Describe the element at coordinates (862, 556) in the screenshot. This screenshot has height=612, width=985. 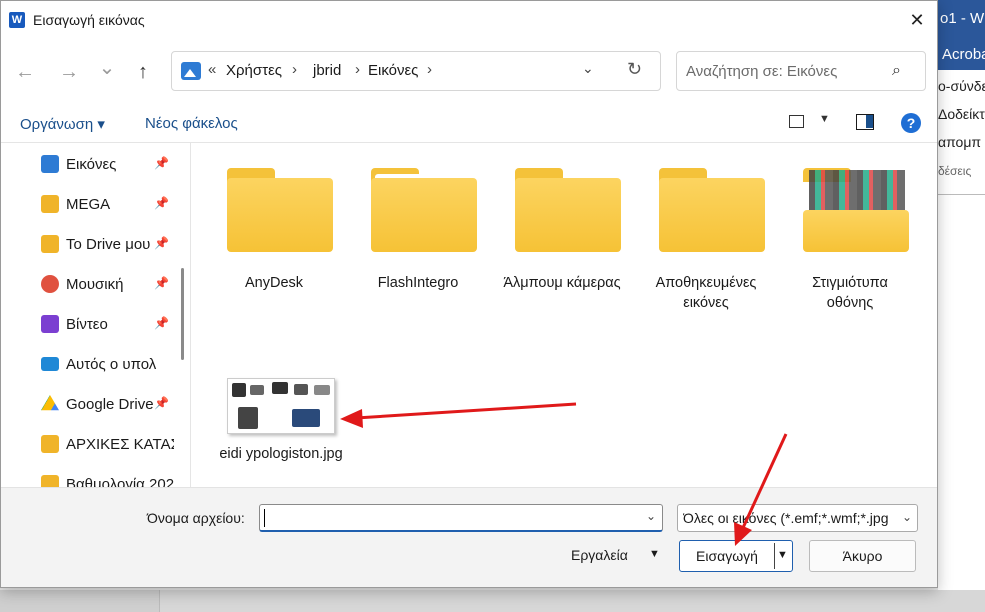
I see `cancel-button: Άκυρο` at that location.